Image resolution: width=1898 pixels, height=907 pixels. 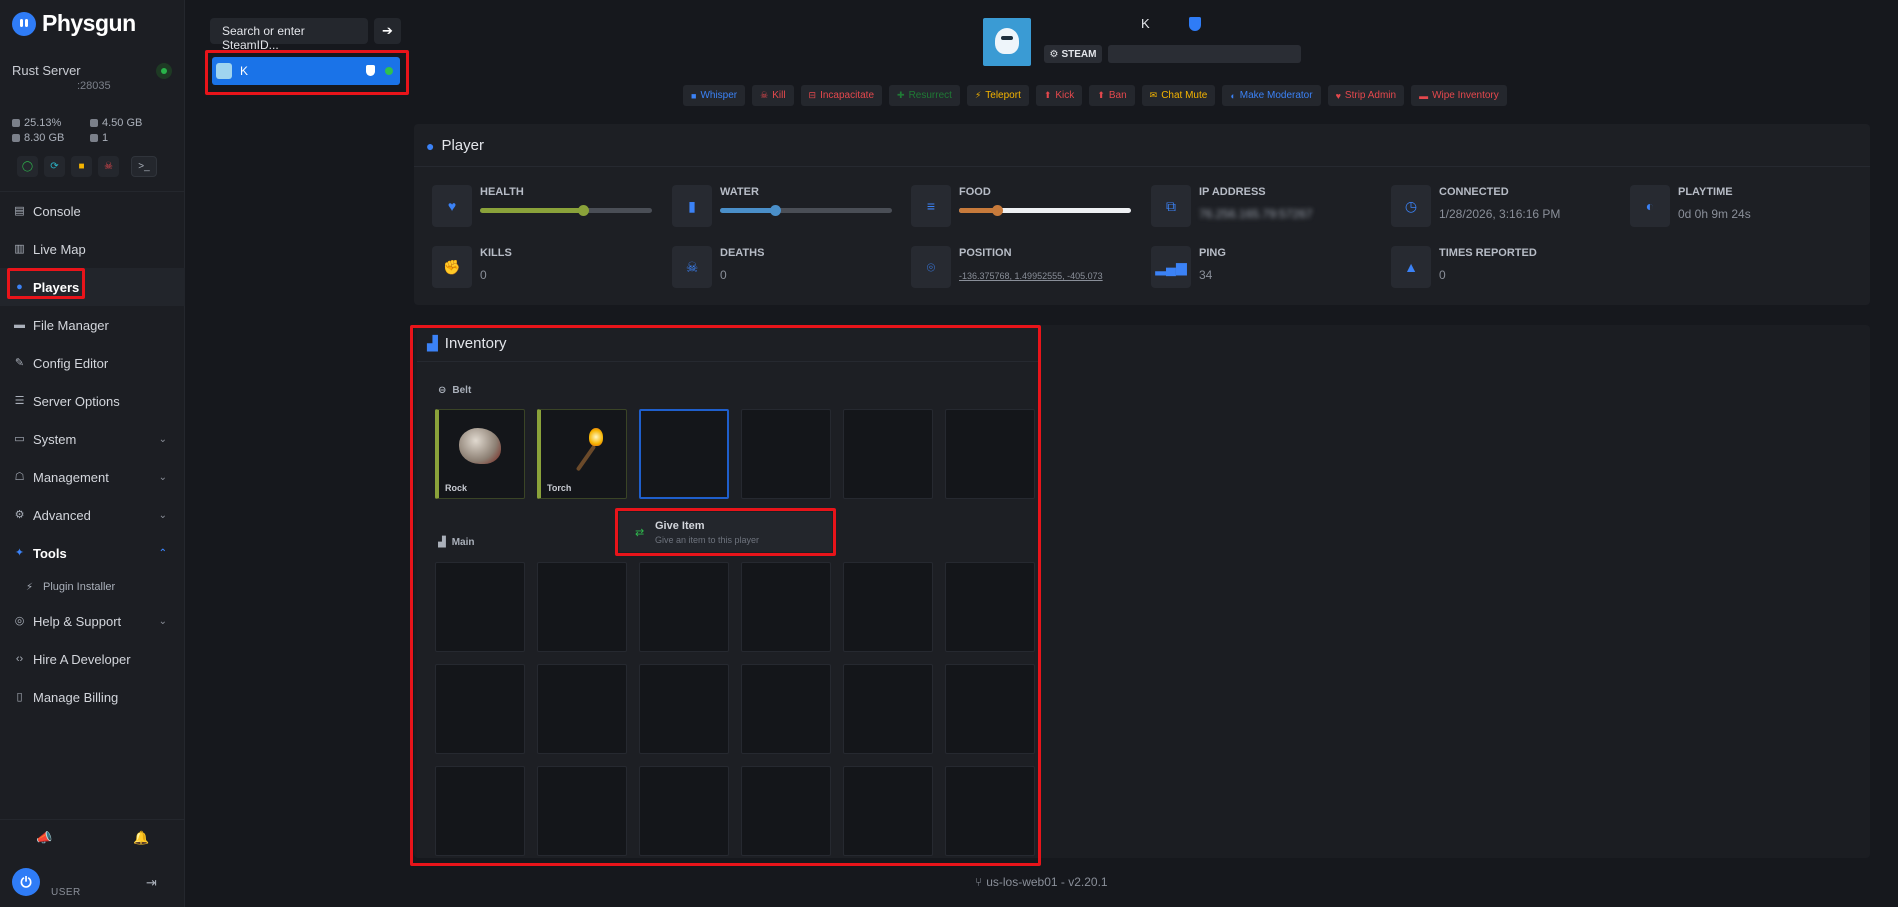 I want to click on nav-system: ▭ System ⌄, so click(x=92, y=439).